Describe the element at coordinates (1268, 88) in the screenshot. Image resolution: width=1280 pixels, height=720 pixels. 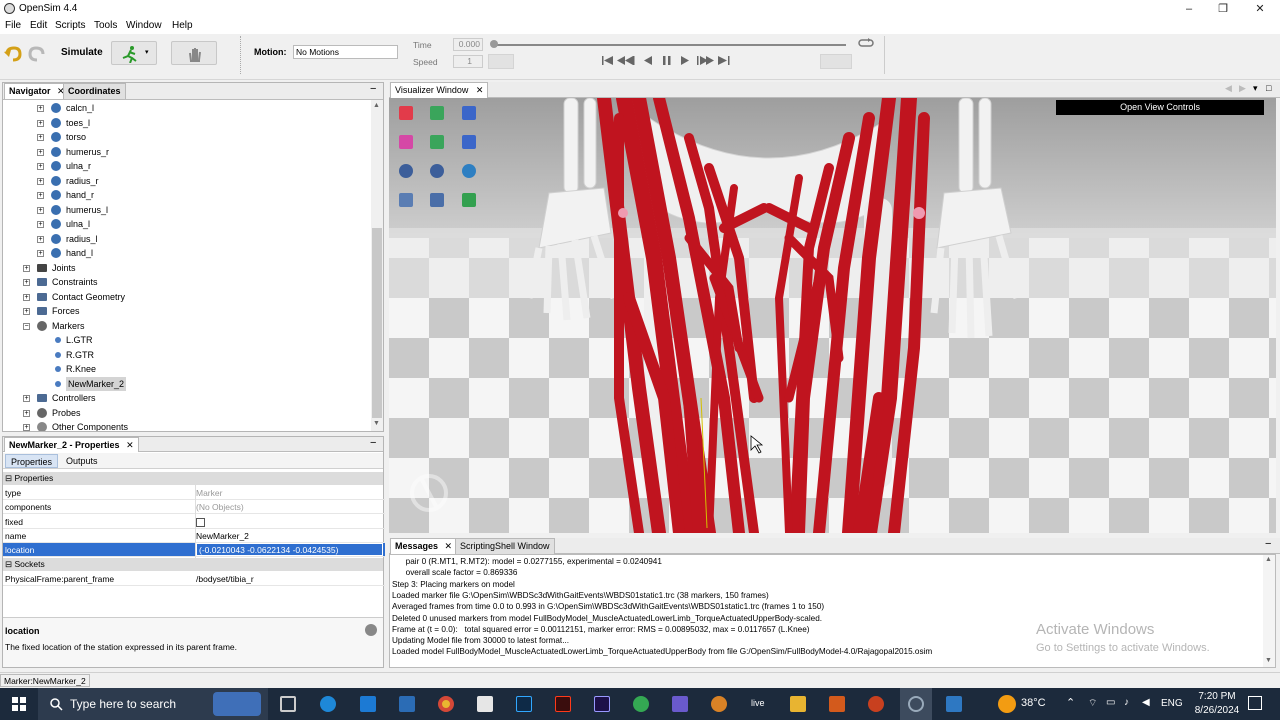
I see `maximize-panel-icon: □` at that location.